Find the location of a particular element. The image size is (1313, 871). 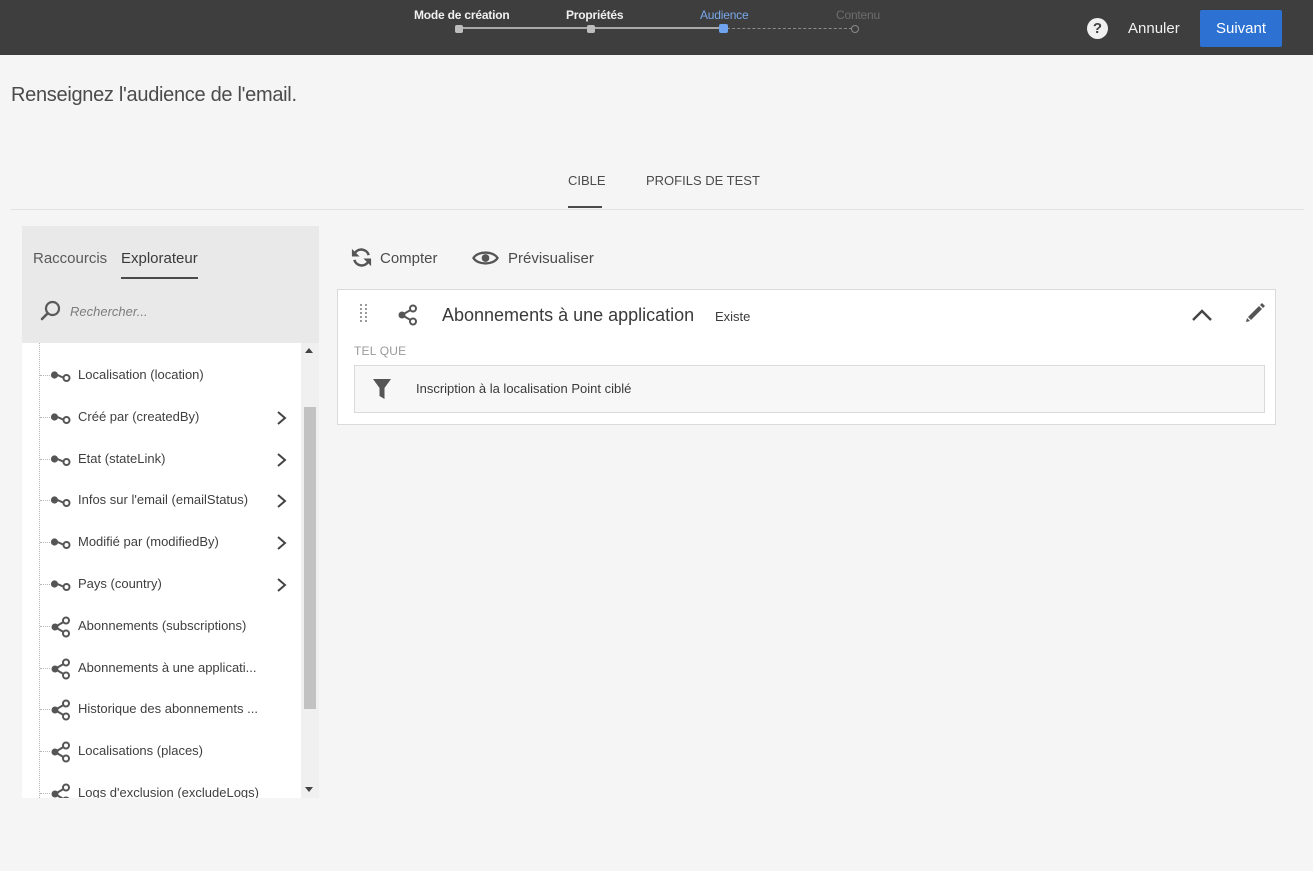

tree-item-label: Modifié par (modifiedBy) is located at coordinates (148, 541).